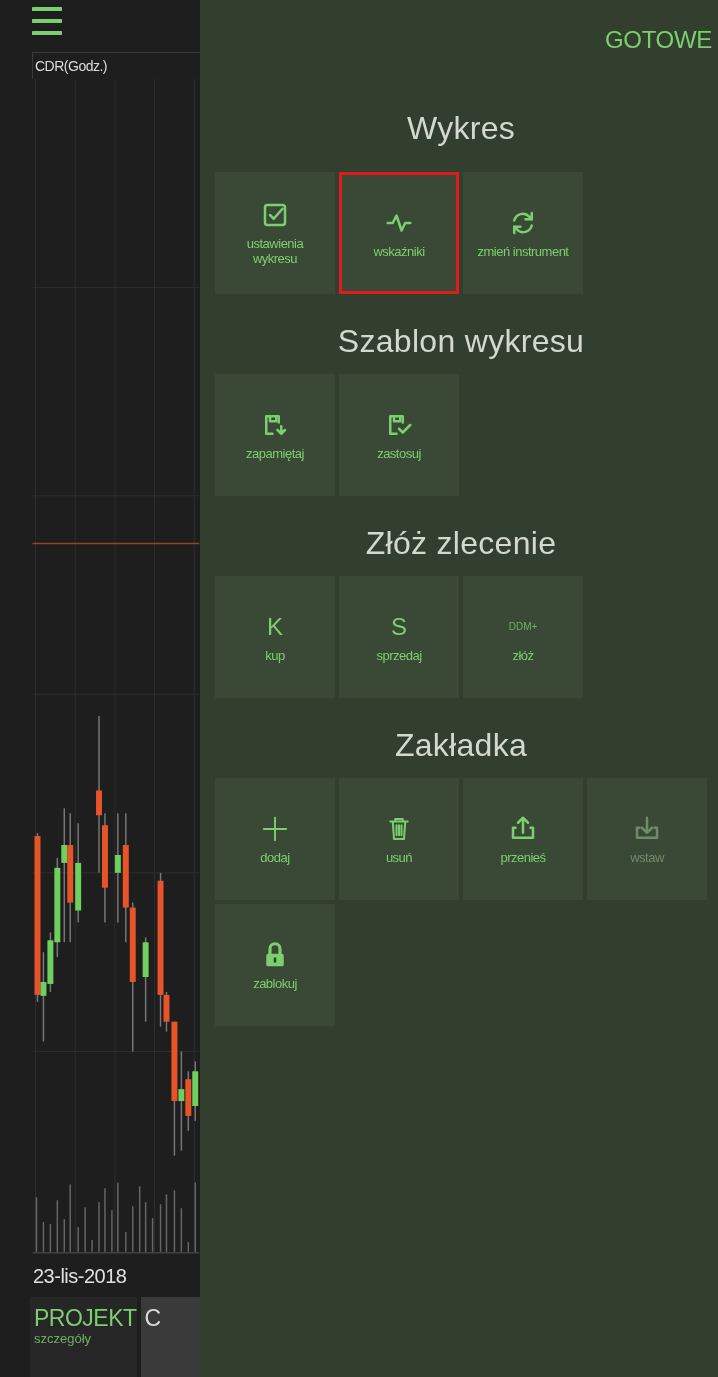 This screenshot has height=1377, width=718. Describe the element at coordinates (399, 839) in the screenshot. I see `menu-tile: usuń` at that location.